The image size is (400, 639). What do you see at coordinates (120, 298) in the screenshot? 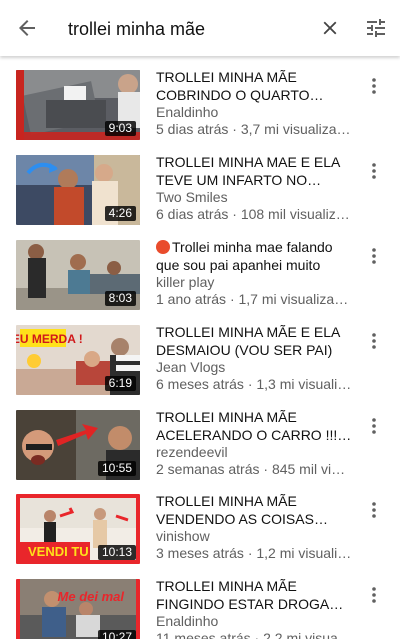
I see `duration-badge: 8:03` at bounding box center [120, 298].